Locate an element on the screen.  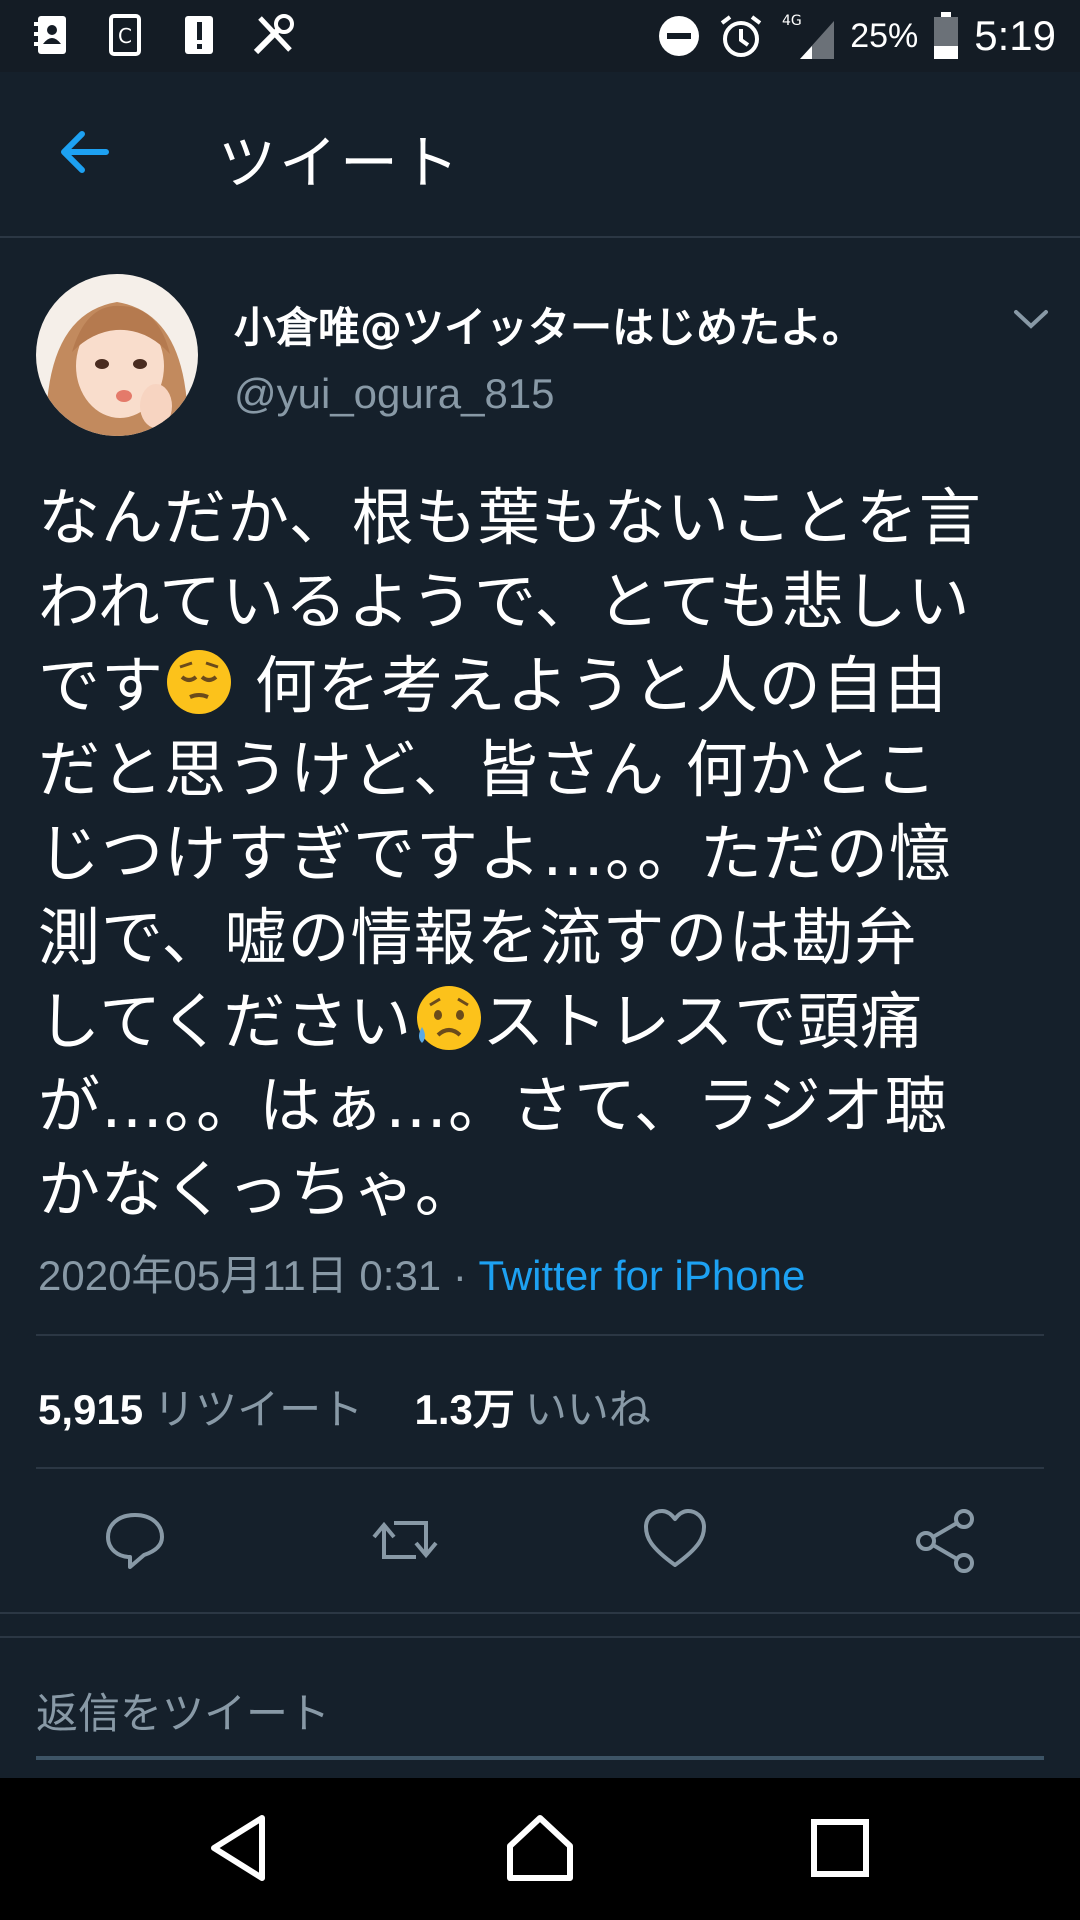
tweet-text-segment: です is located at coordinates (101, 685).